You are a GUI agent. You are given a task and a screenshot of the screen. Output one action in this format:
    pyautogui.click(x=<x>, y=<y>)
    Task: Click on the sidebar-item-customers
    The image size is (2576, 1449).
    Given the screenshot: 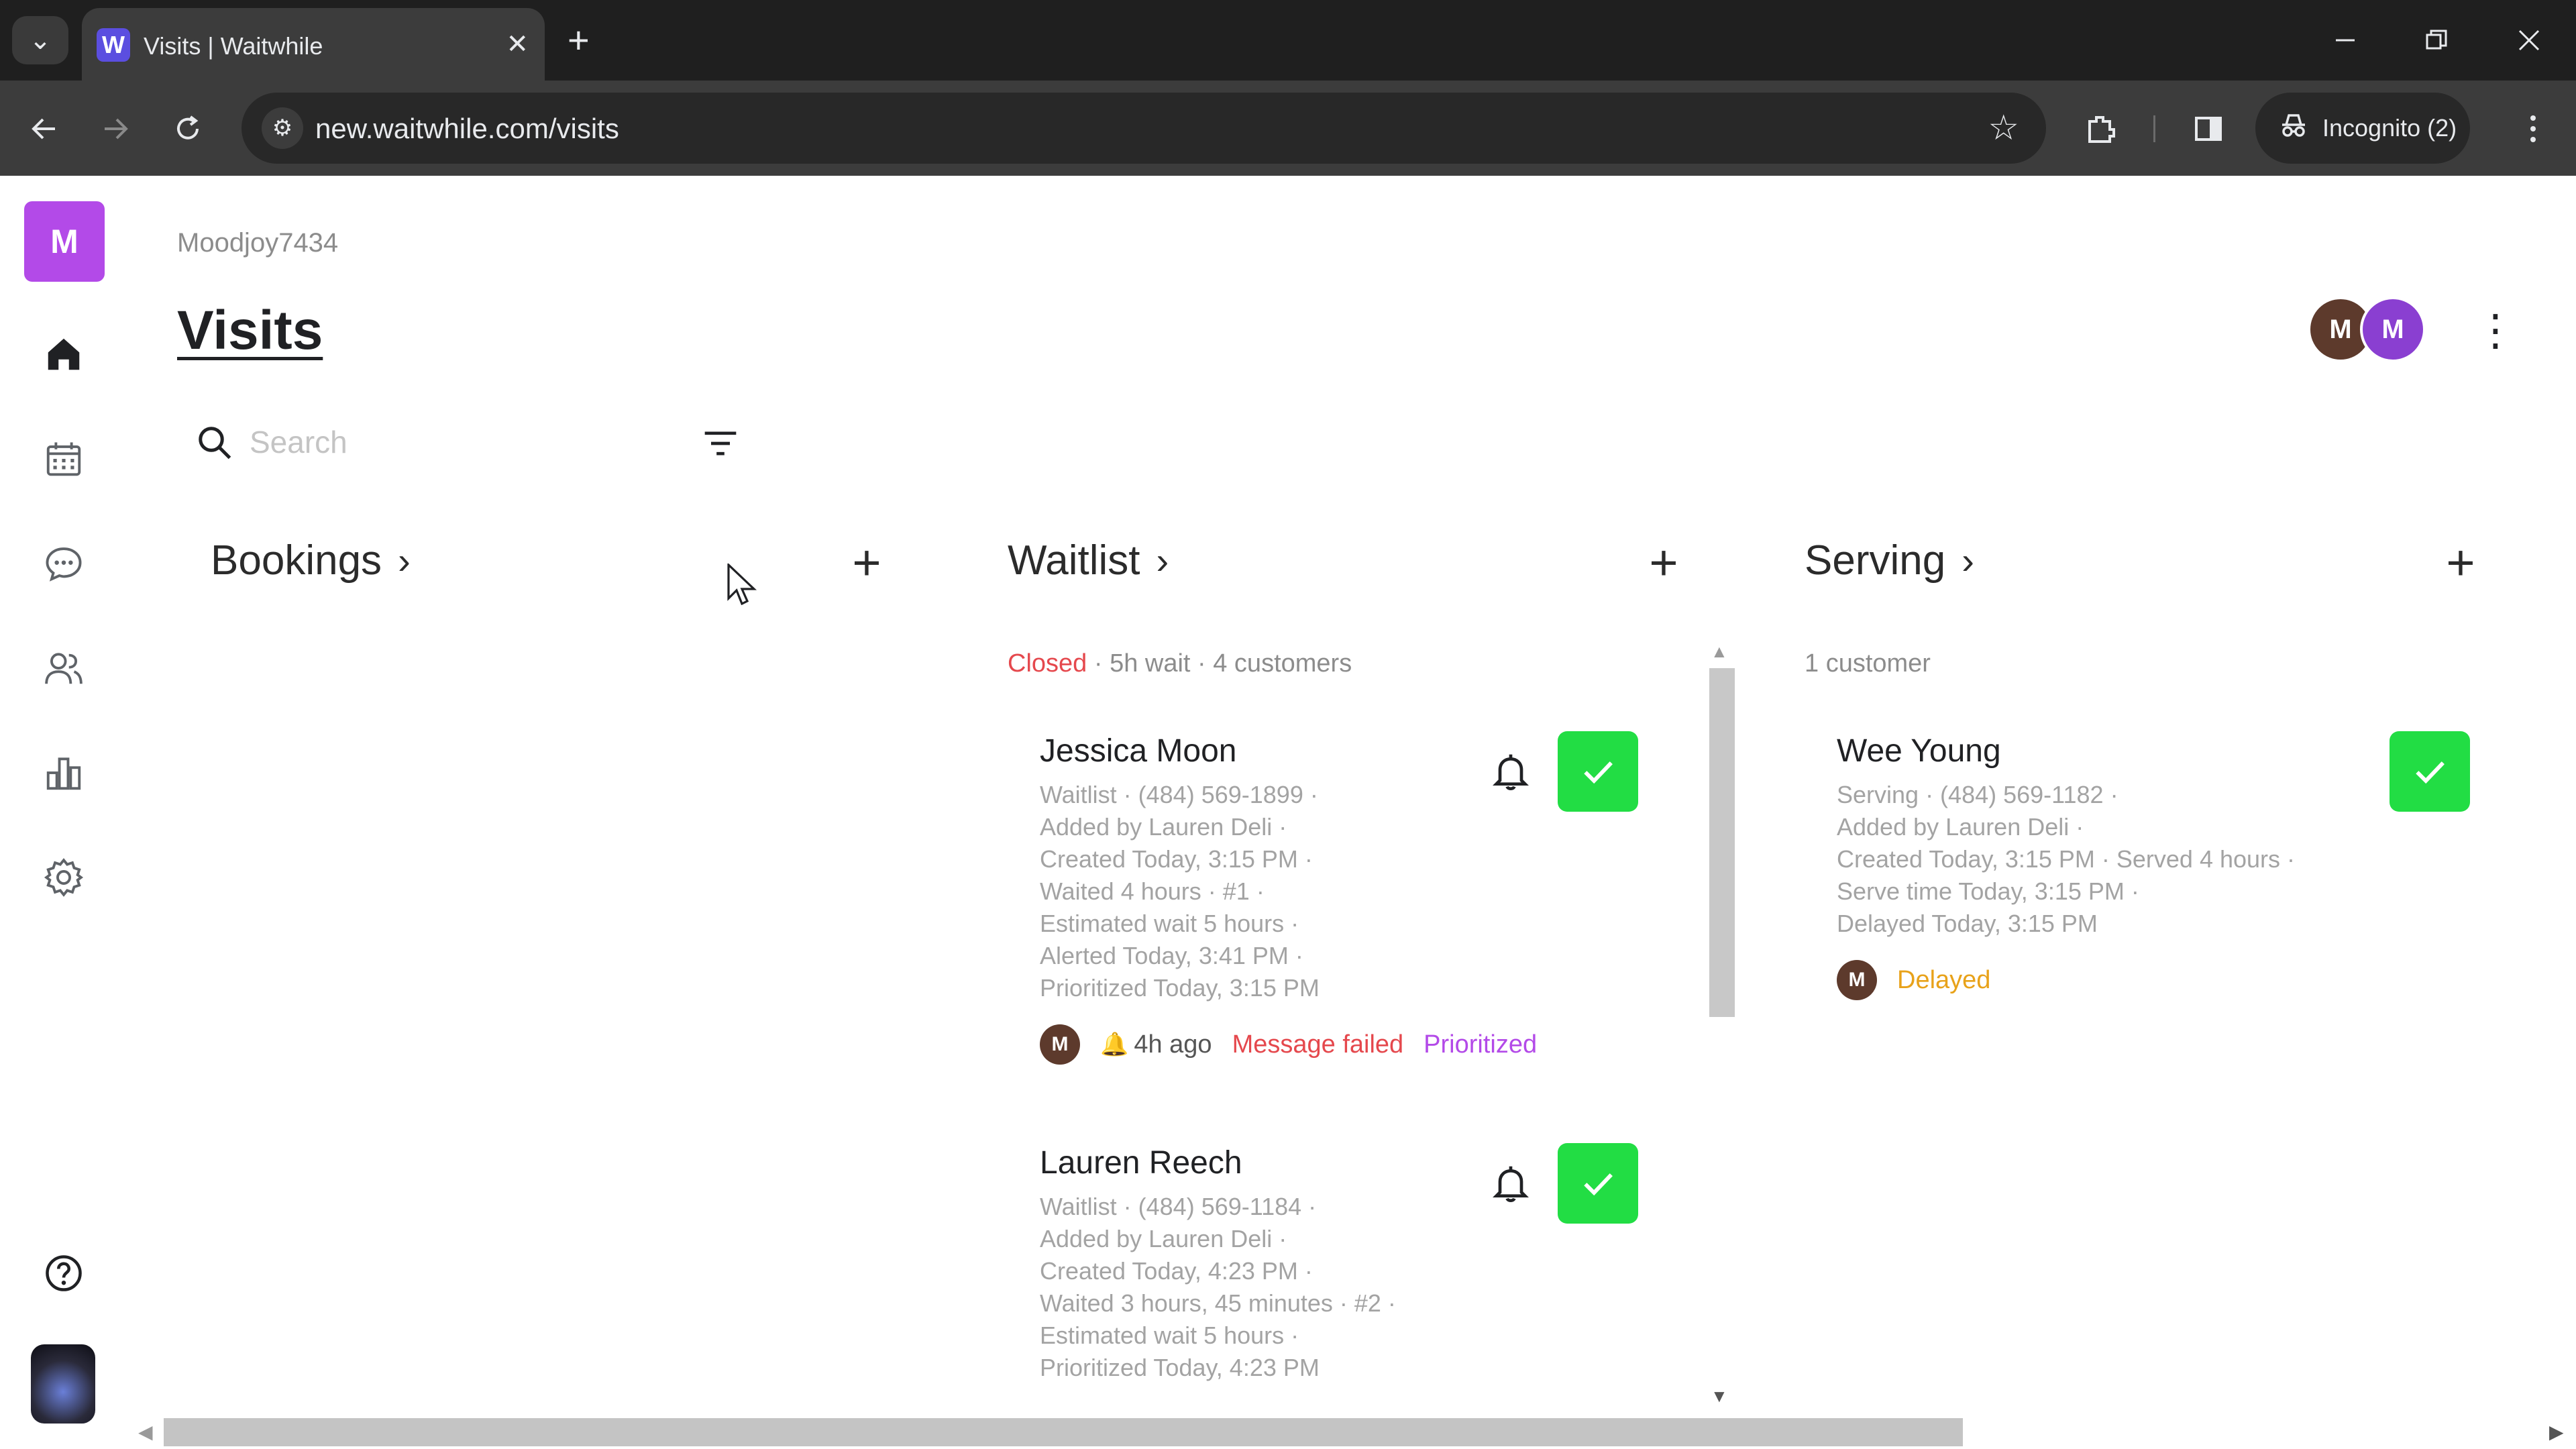 What is the action you would take?
    pyautogui.click(x=64, y=668)
    